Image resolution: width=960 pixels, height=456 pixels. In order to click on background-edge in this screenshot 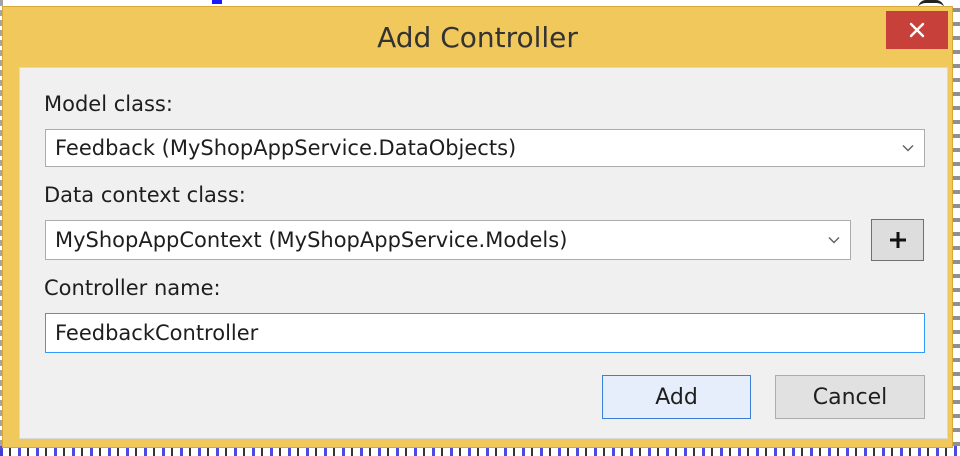, I will do `click(956, 228)`.